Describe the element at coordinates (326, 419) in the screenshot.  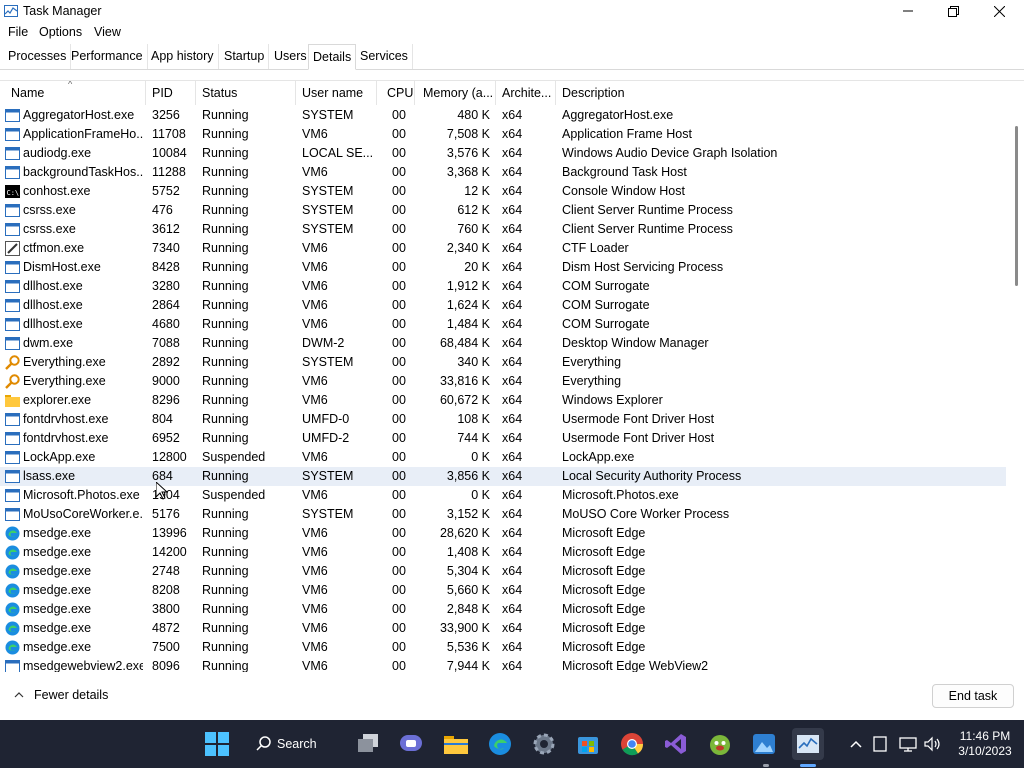
I see `process-user: UMFD-0` at that location.